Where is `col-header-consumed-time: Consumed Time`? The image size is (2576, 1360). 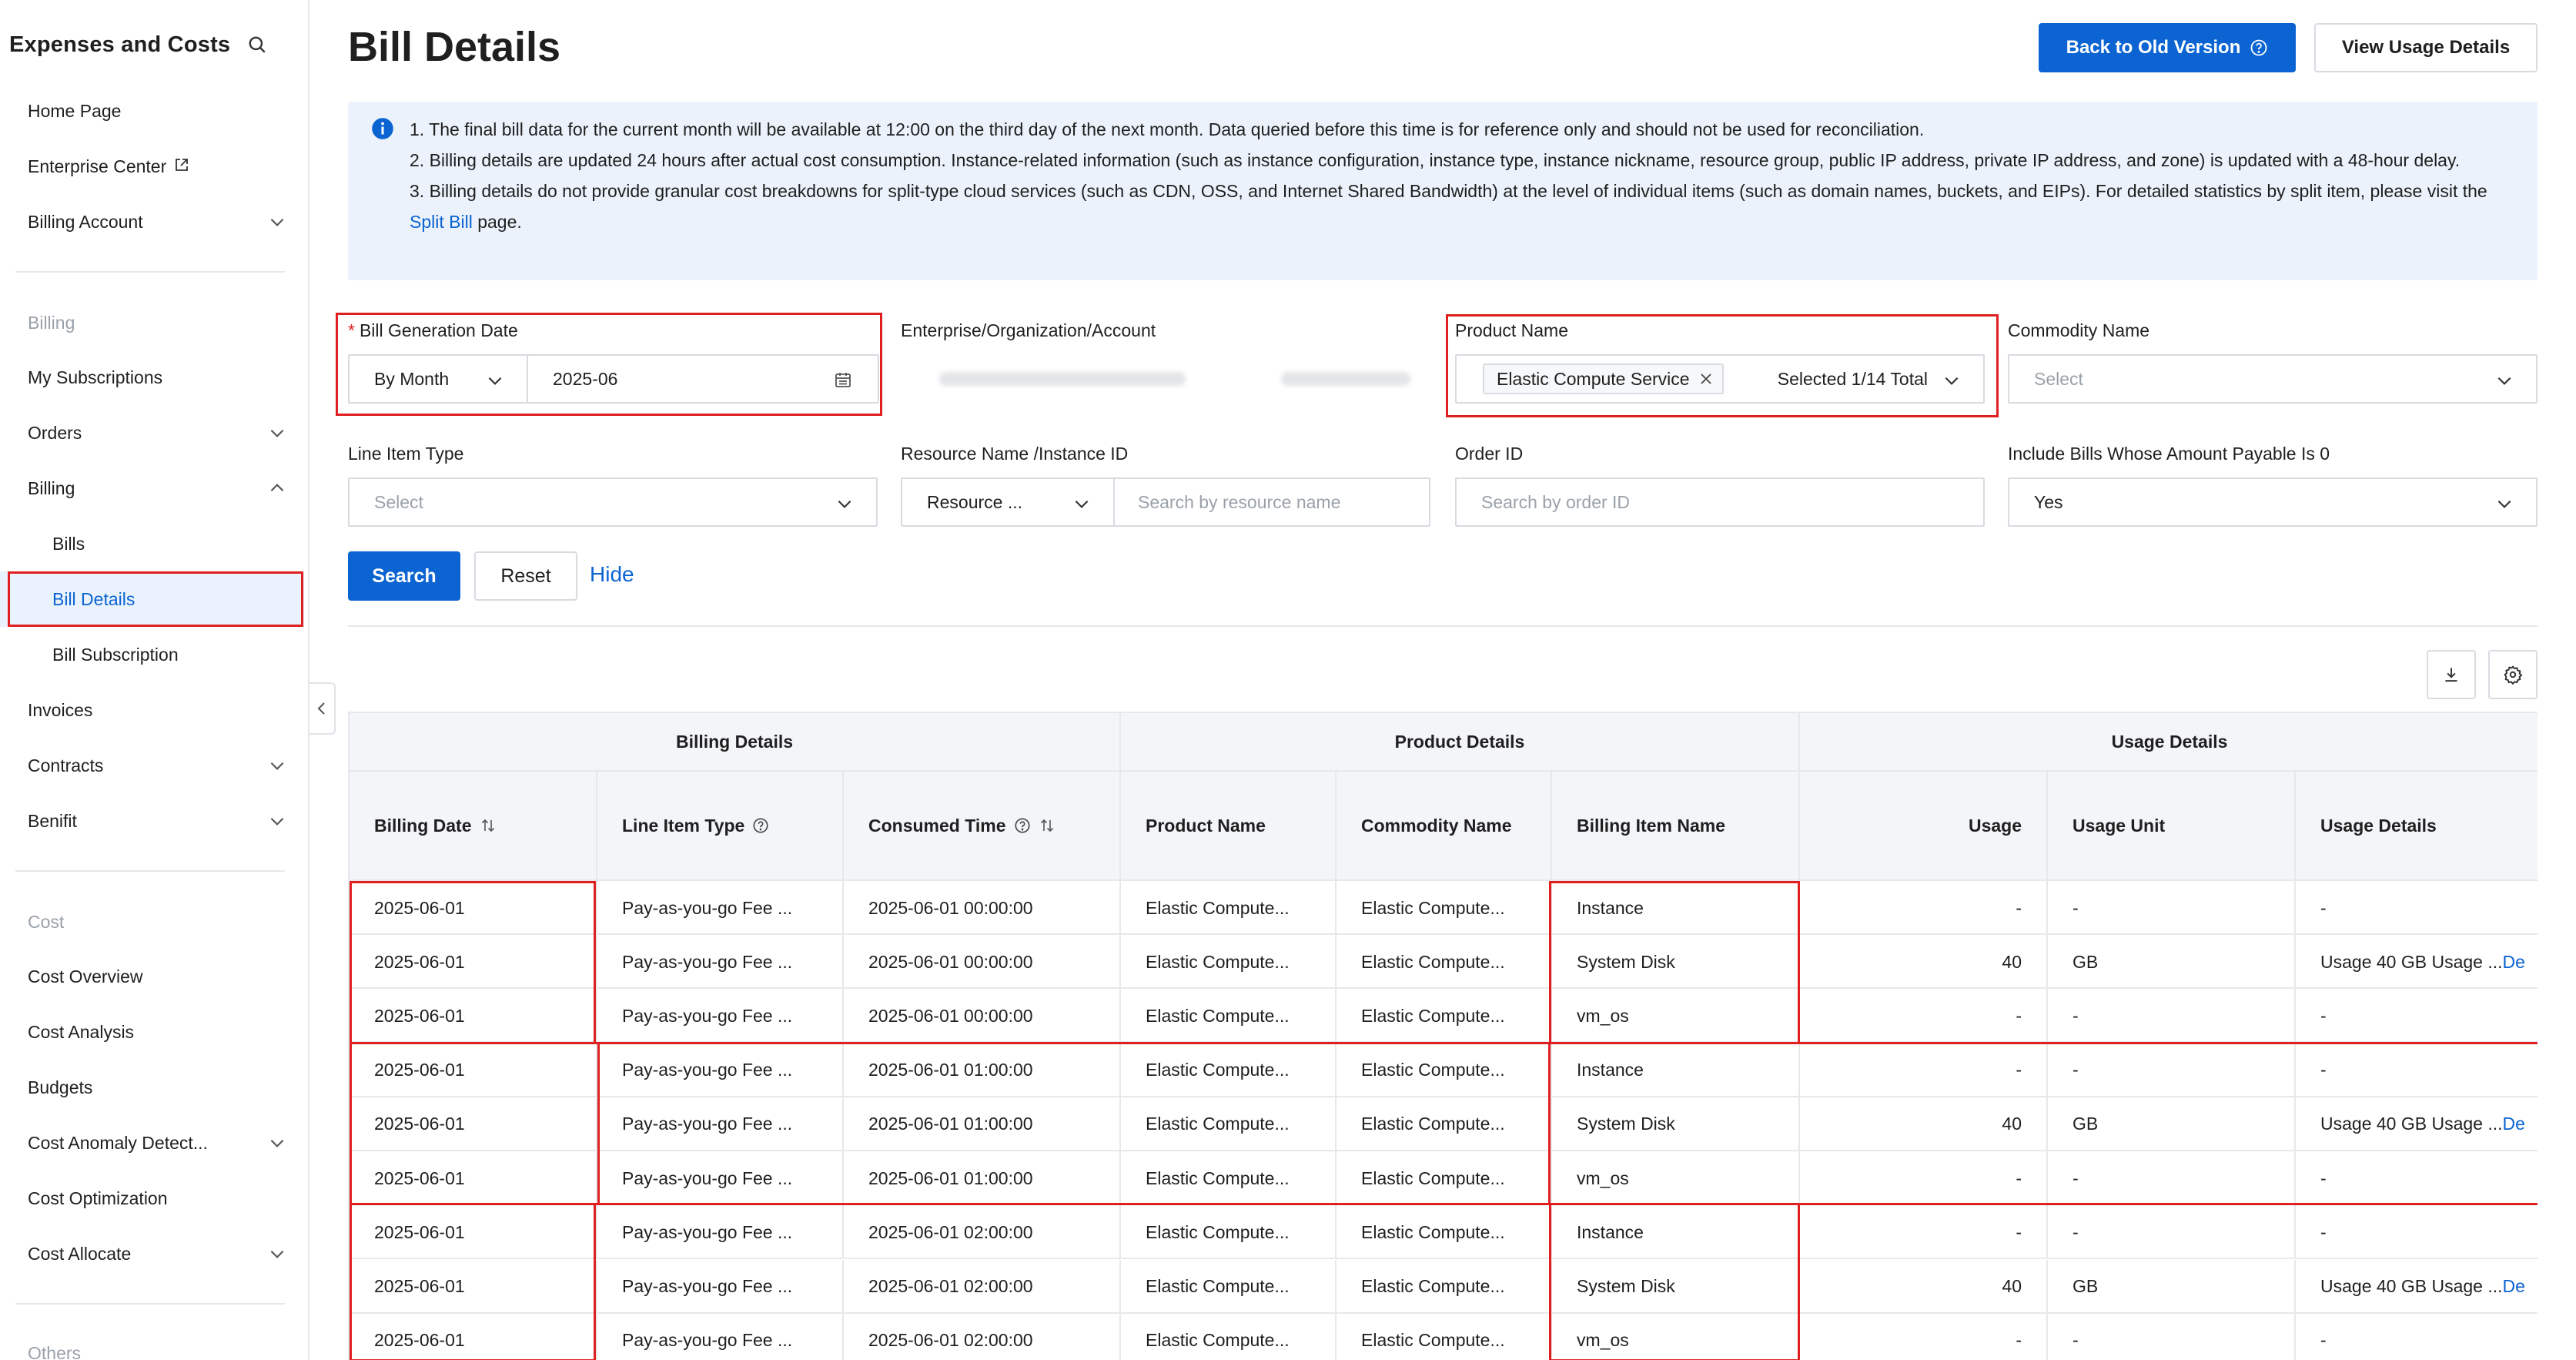
col-header-consumed-time: Consumed Time is located at coordinates (983, 826).